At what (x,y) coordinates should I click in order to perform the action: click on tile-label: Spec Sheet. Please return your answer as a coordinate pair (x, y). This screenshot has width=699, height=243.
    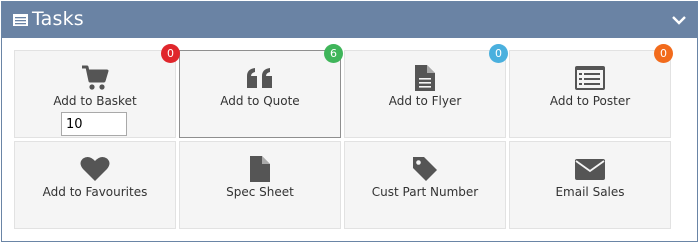
    Looking at the image, I should click on (260, 192).